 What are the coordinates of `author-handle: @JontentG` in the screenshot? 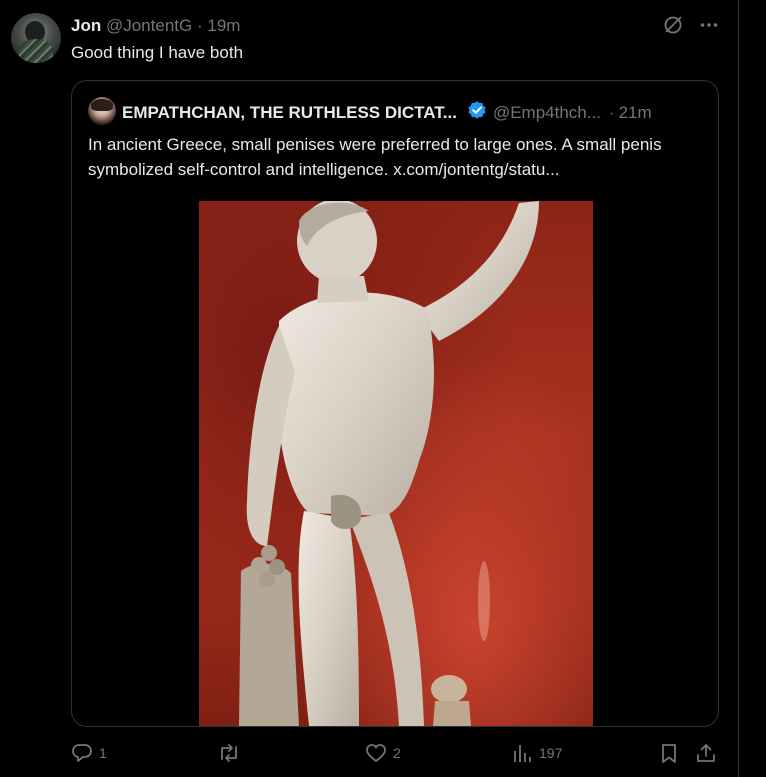 It's located at (149, 25).